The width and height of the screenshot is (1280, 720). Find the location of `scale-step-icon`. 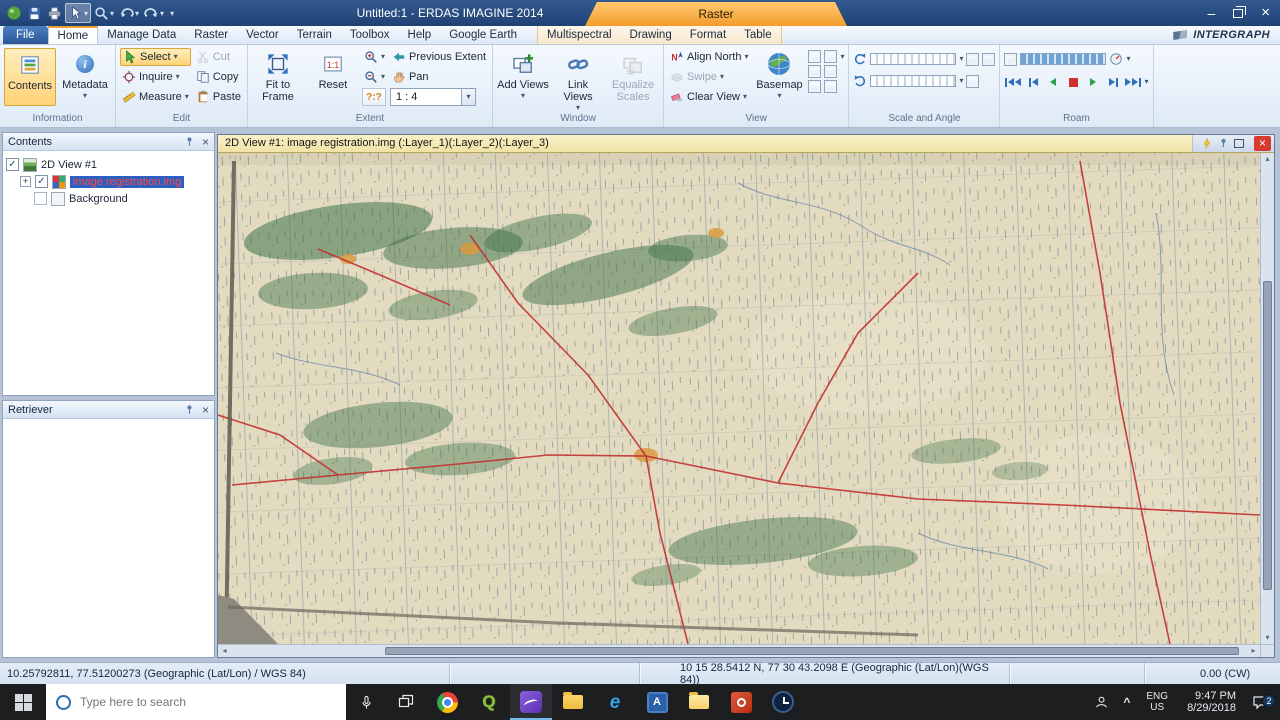

scale-step-icon is located at coordinates (973, 59).